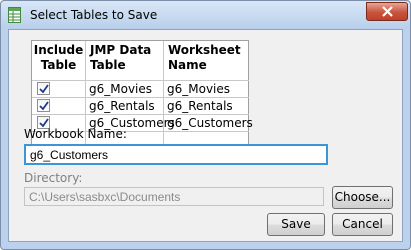 The height and width of the screenshot is (250, 411). I want to click on header-jmp-data-table: JMP Data Table, so click(121, 57).